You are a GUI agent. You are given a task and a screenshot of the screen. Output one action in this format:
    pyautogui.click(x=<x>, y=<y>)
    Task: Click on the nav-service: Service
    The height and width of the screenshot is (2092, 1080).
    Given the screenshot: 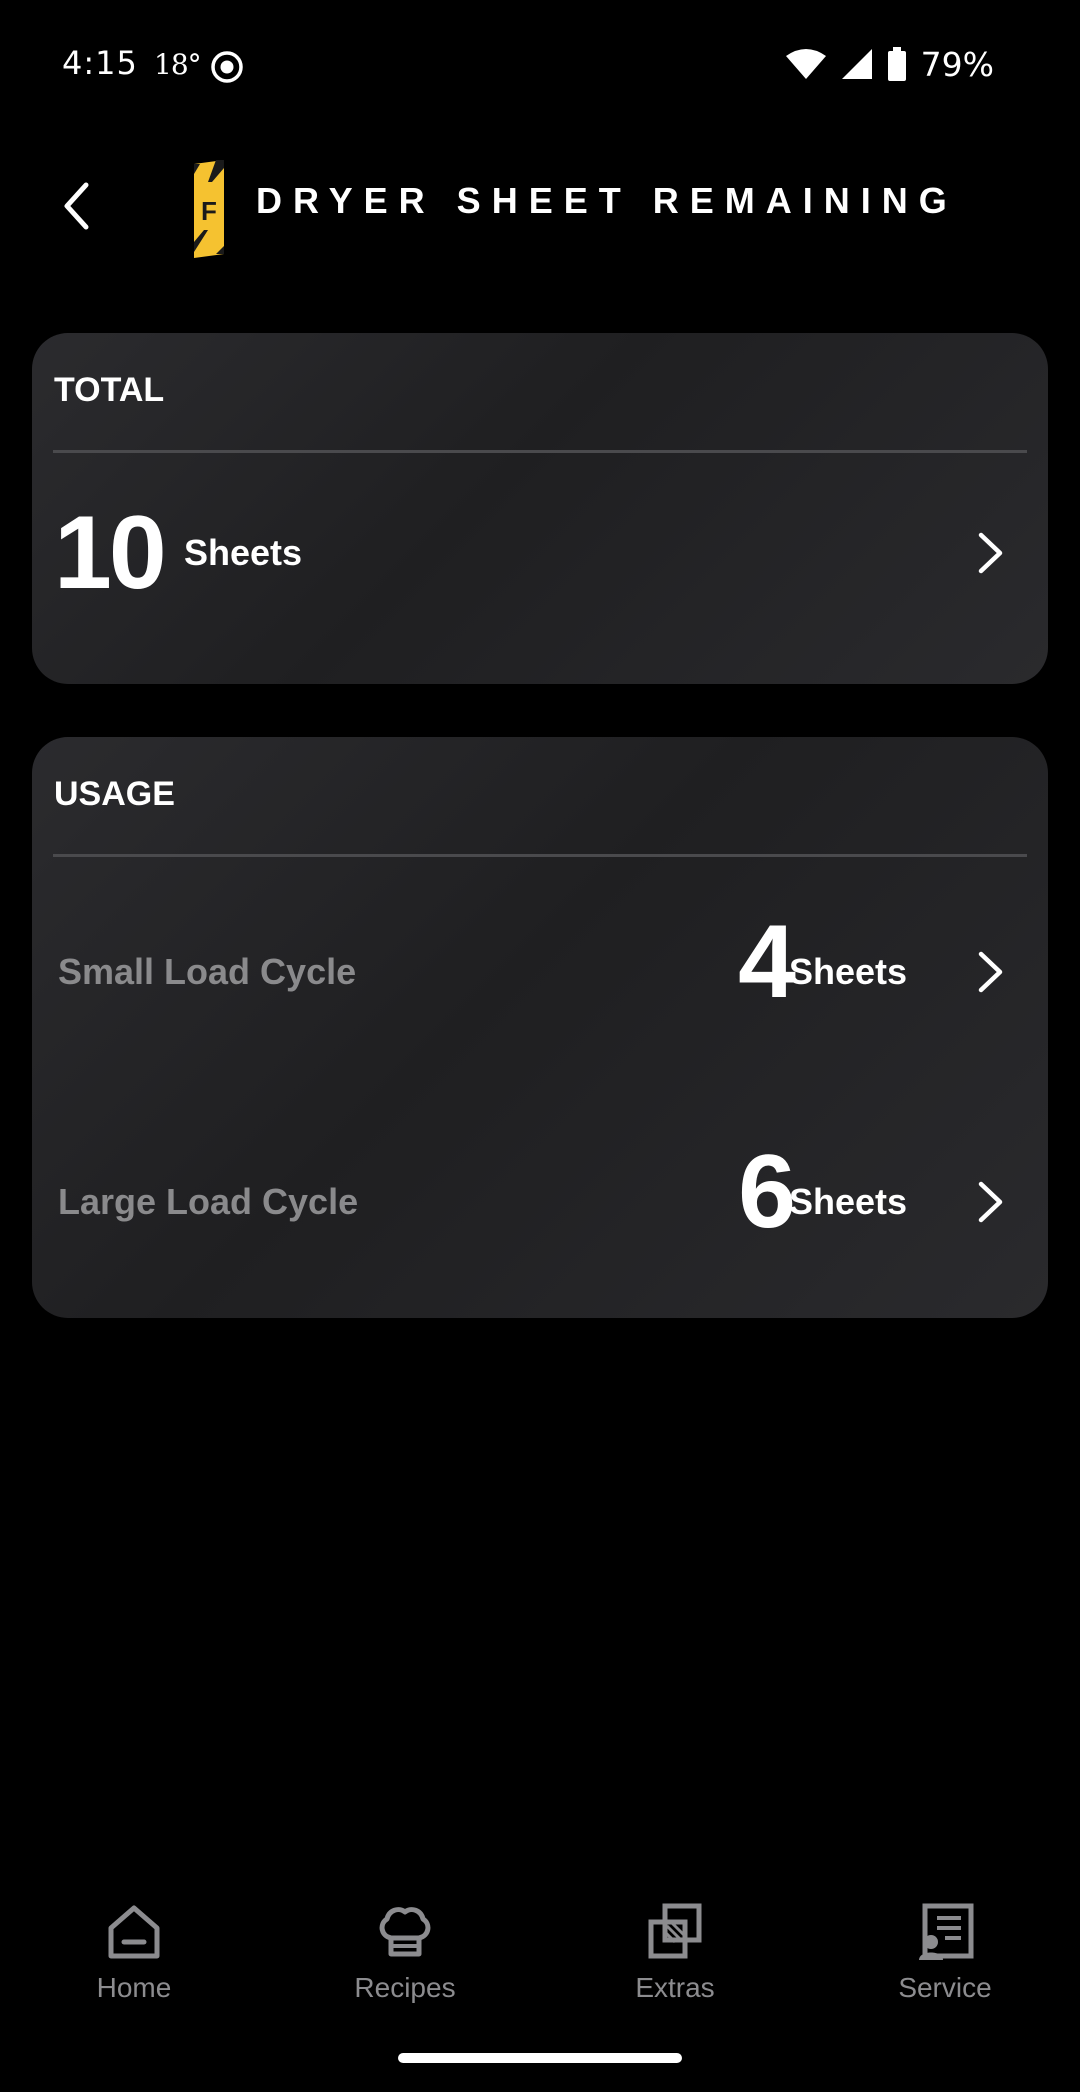 What is the action you would take?
    pyautogui.click(x=945, y=1955)
    